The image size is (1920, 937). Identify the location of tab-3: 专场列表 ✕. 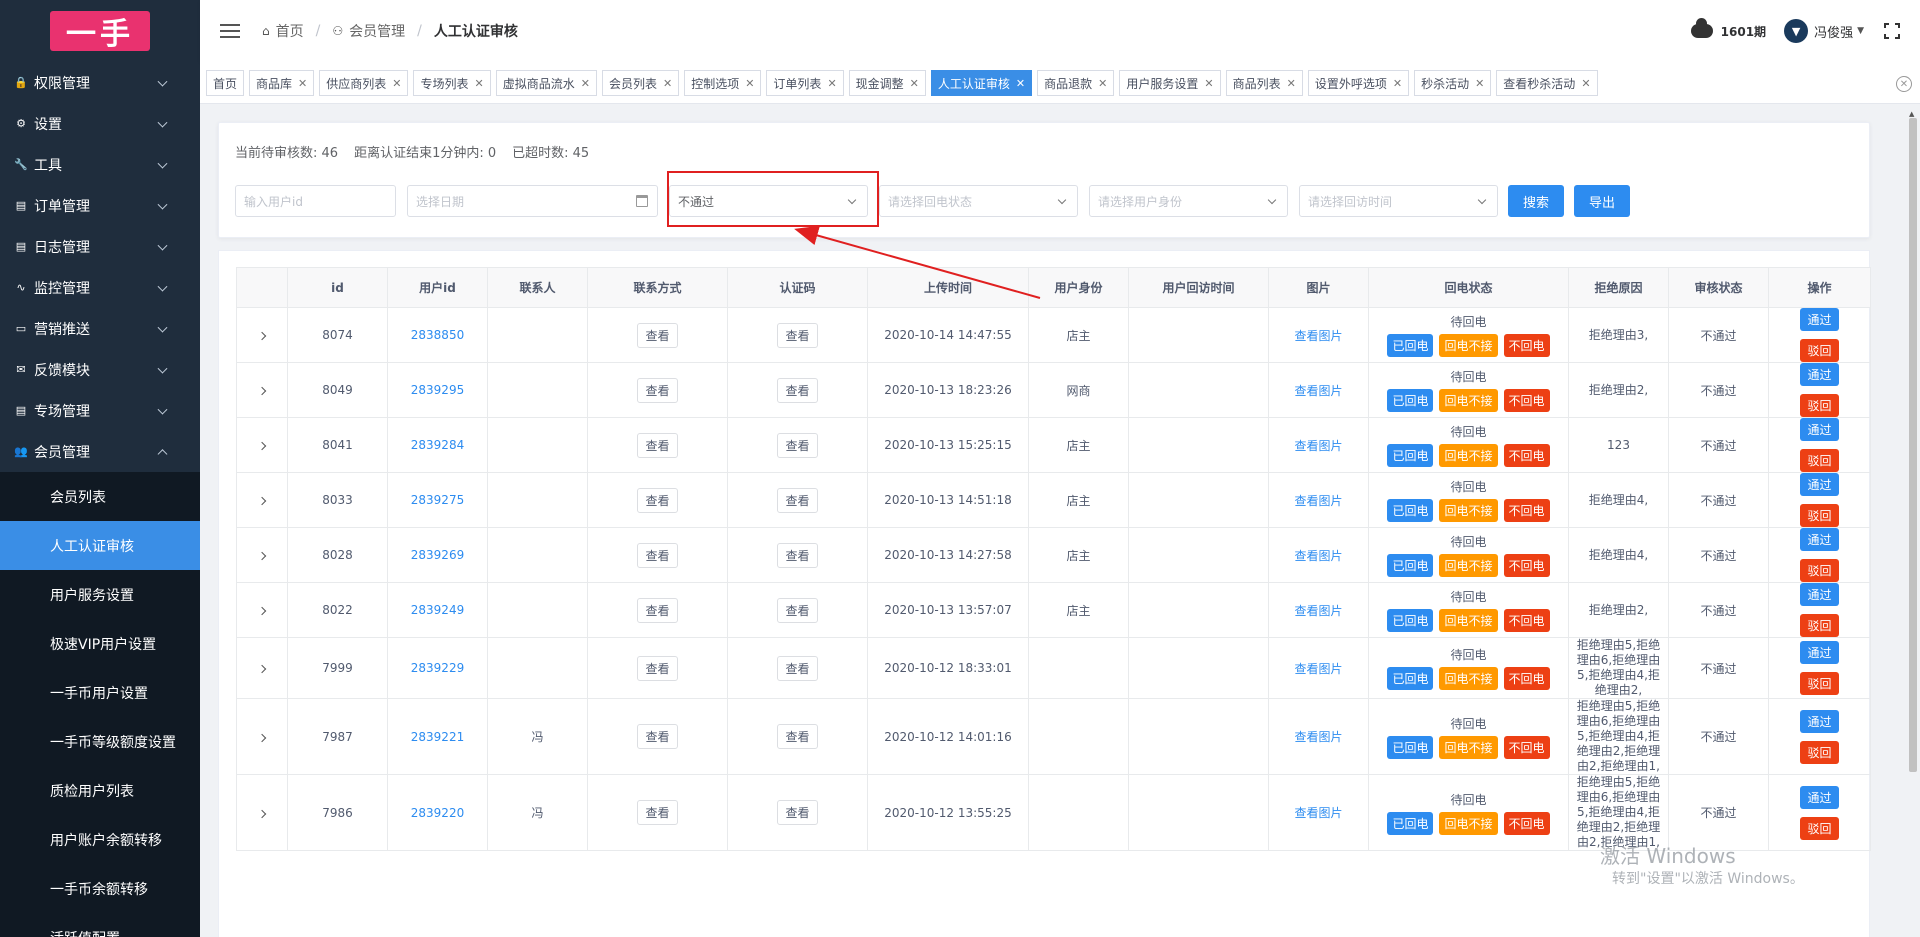
(452, 83).